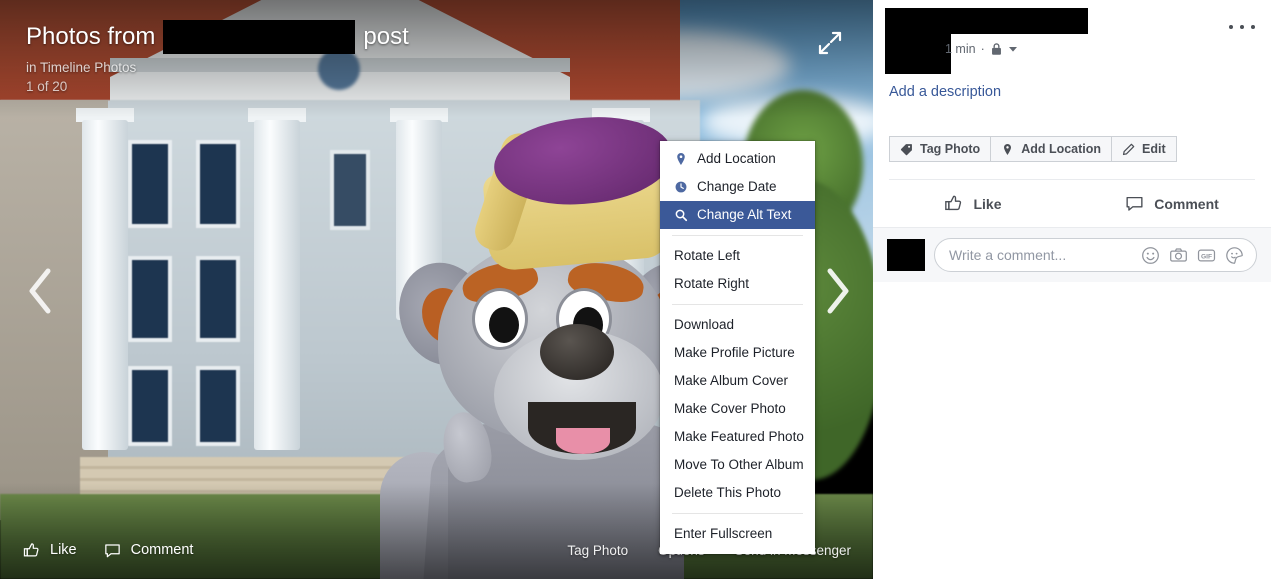 Image resolution: width=1271 pixels, height=579 pixels. Describe the element at coordinates (217, 67) in the screenshot. I see `album-label: in Timeline Photos` at that location.